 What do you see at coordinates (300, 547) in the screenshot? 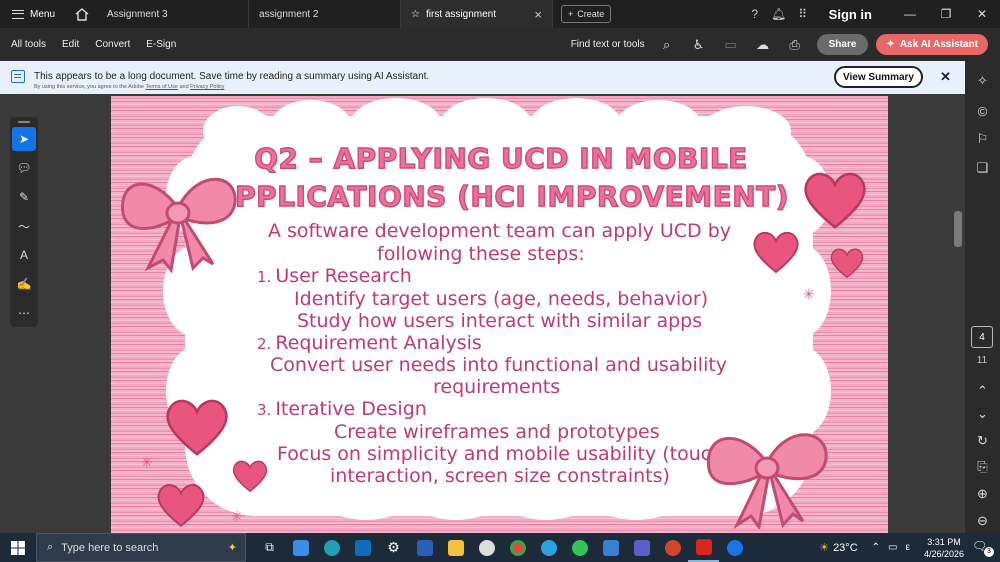
I see `store-app-icon` at bounding box center [300, 547].